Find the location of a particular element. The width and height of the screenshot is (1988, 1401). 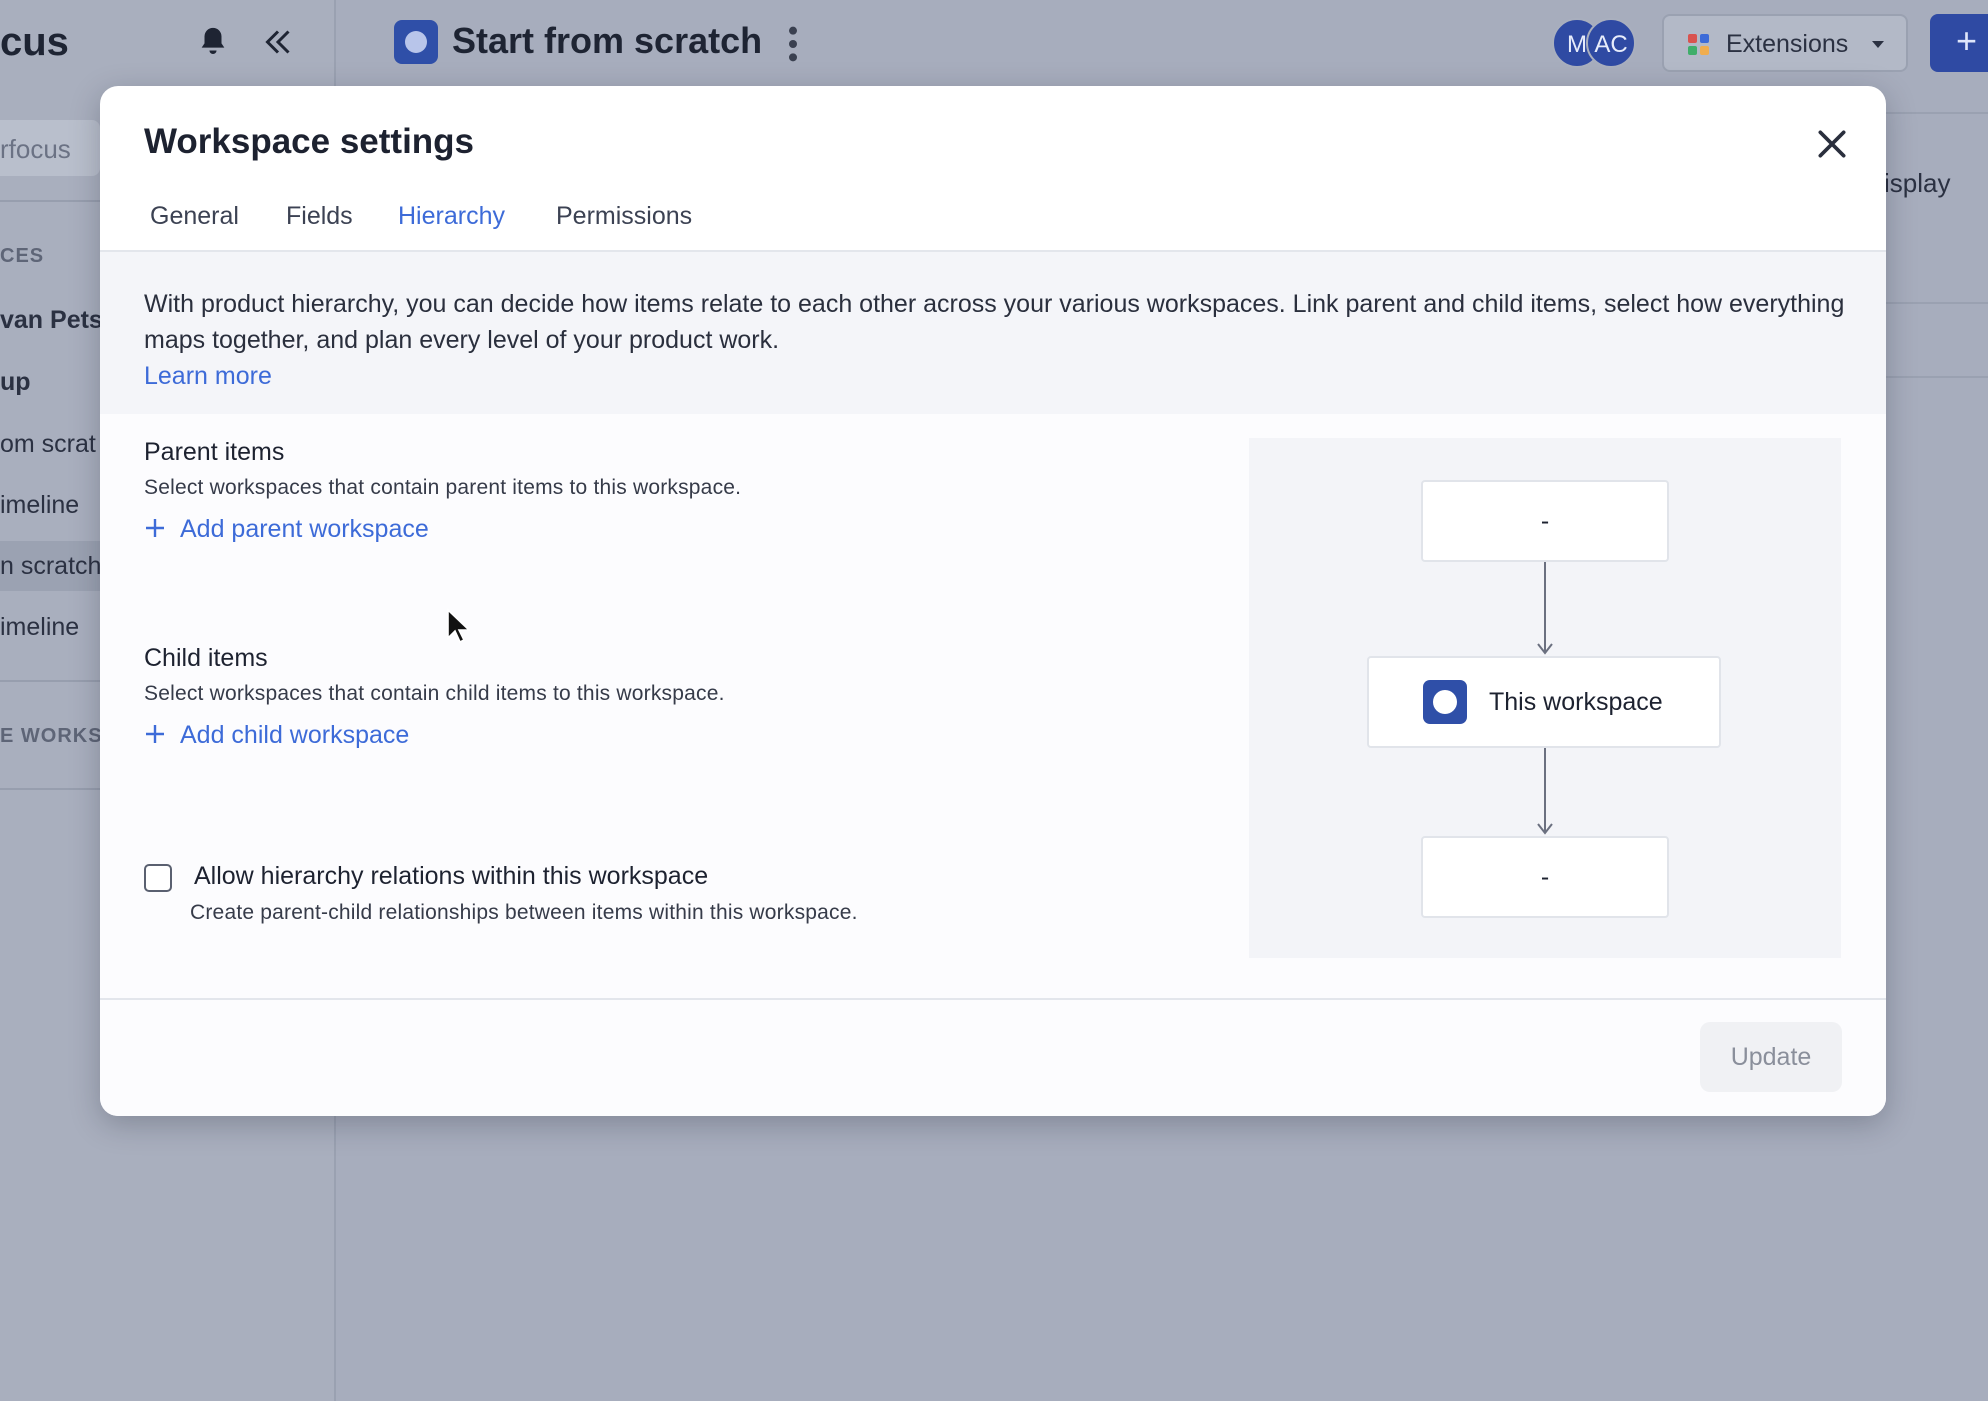

modal-title: Workspace settings is located at coordinates (309, 141).